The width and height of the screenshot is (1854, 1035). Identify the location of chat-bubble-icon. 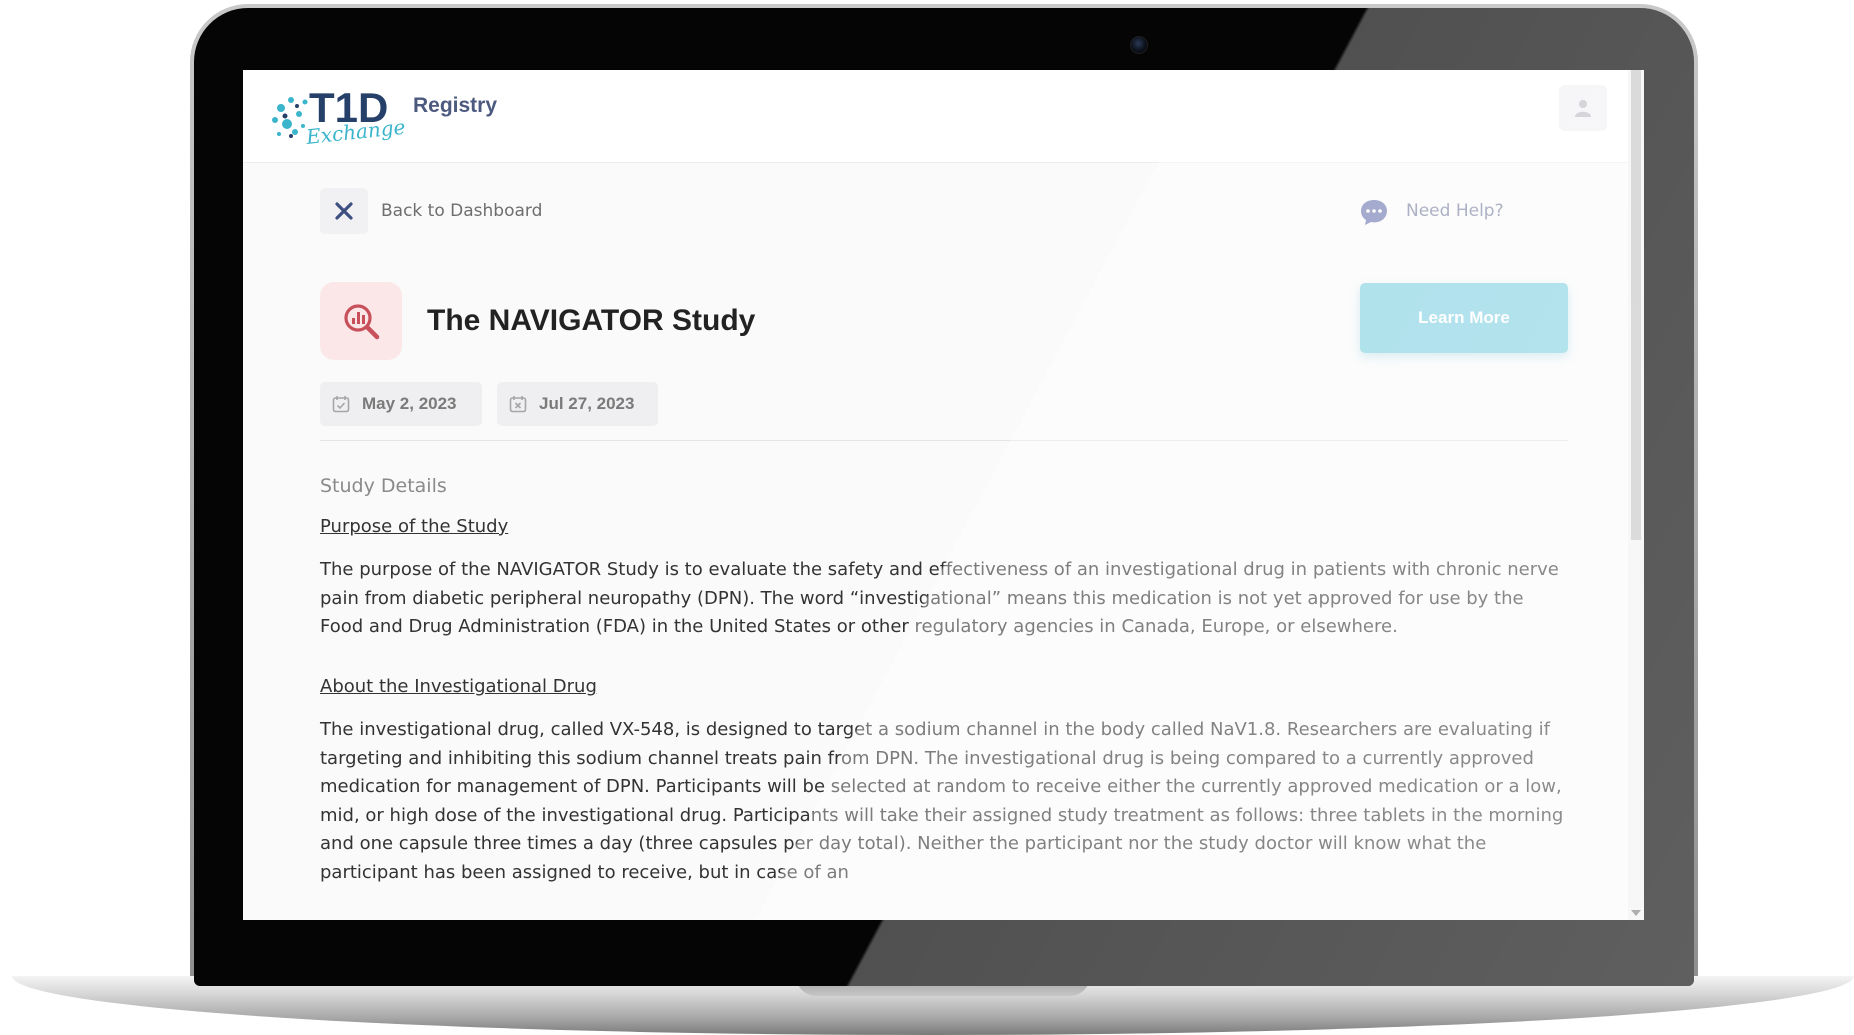
(1374, 212).